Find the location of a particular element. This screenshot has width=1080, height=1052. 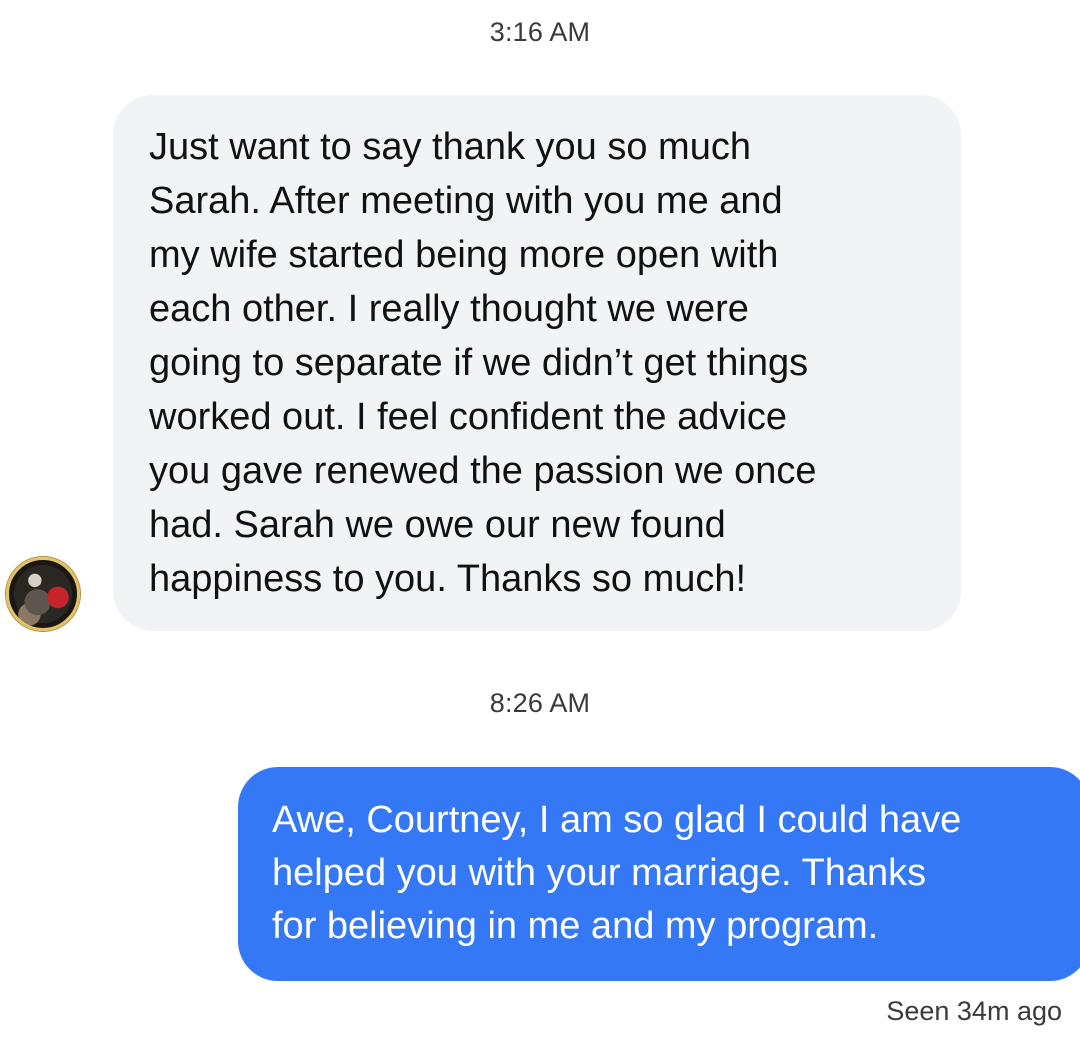

seen-status: Seen 34m ago is located at coordinates (974, 1011).